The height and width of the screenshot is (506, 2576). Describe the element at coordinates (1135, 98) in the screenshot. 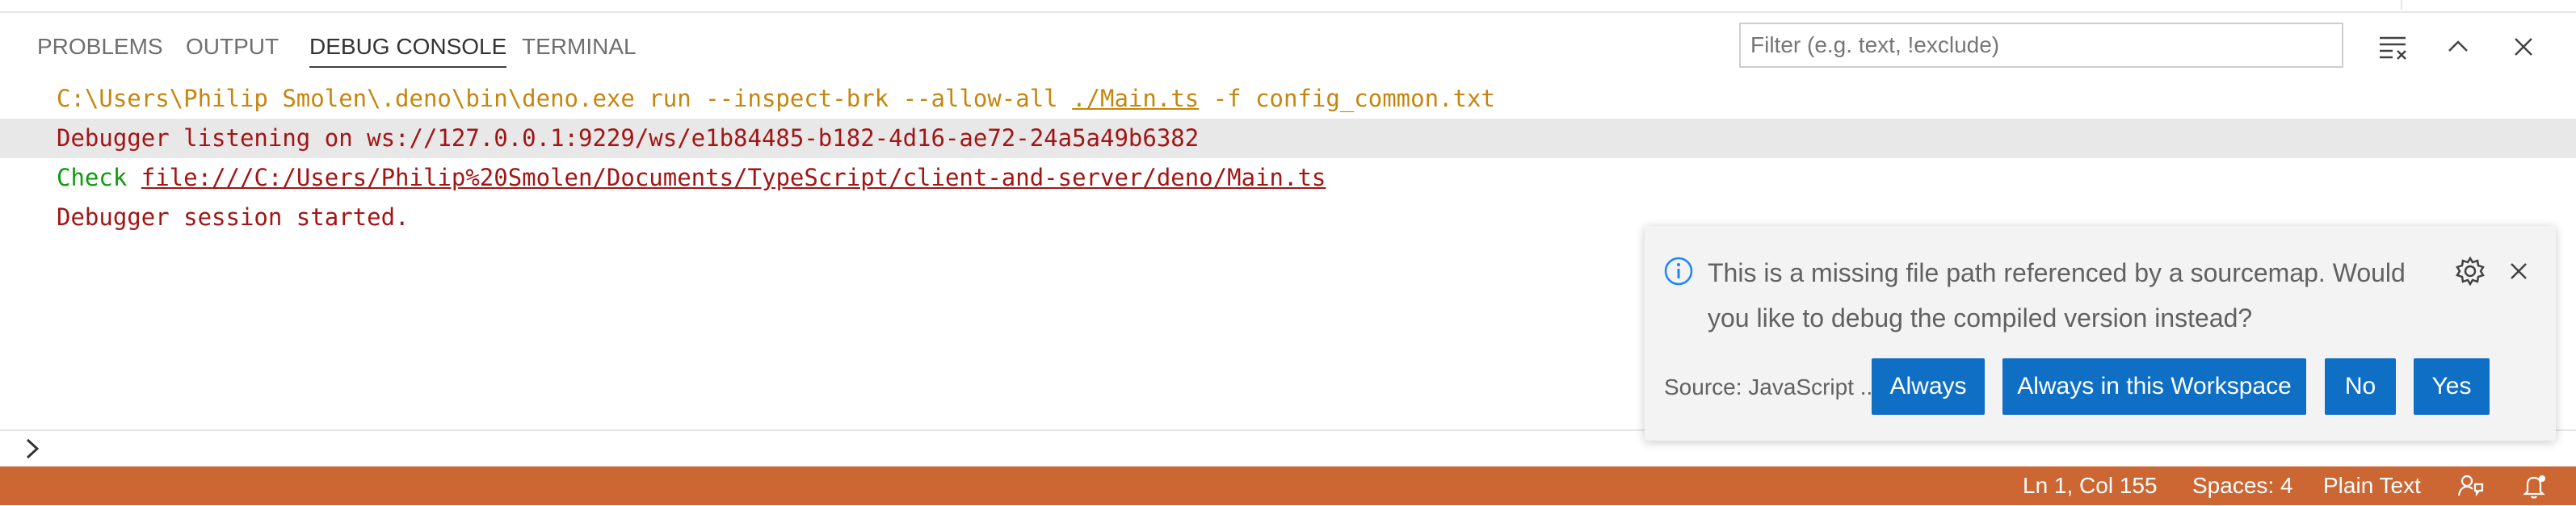

I see `main-ts-link: ./Main.ts` at that location.